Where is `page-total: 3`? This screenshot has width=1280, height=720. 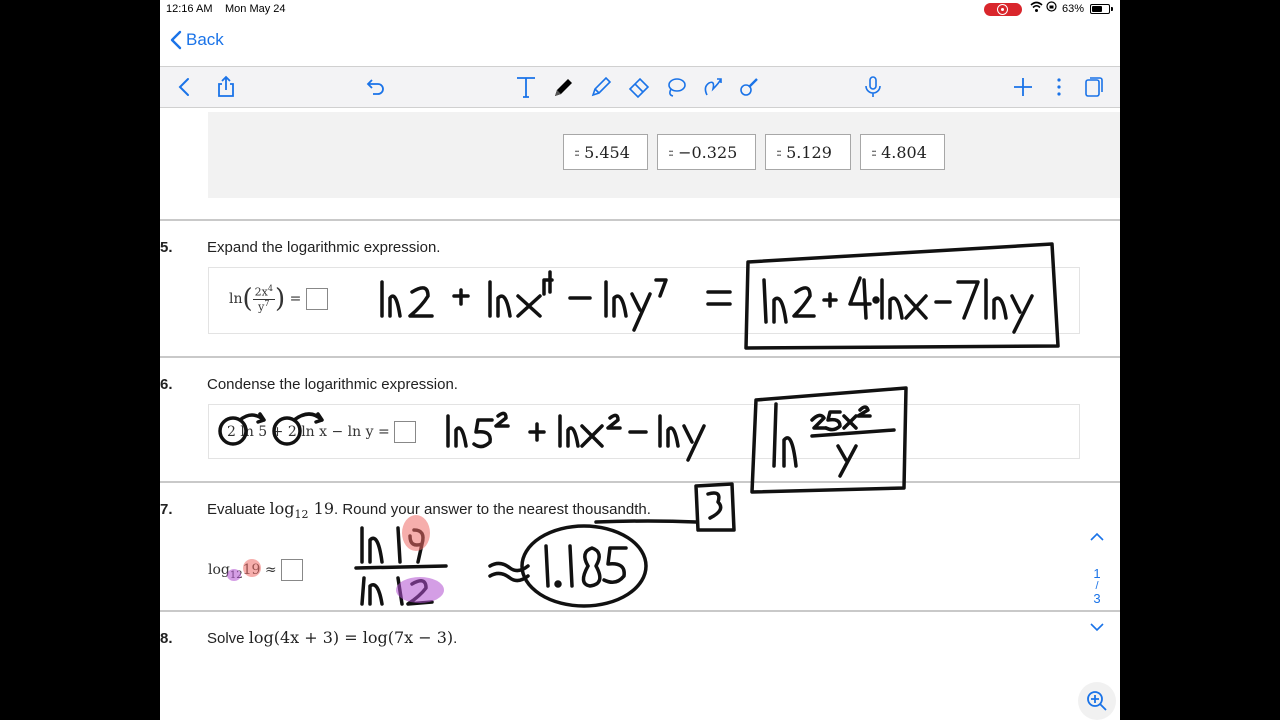 page-total: 3 is located at coordinates (1097, 598).